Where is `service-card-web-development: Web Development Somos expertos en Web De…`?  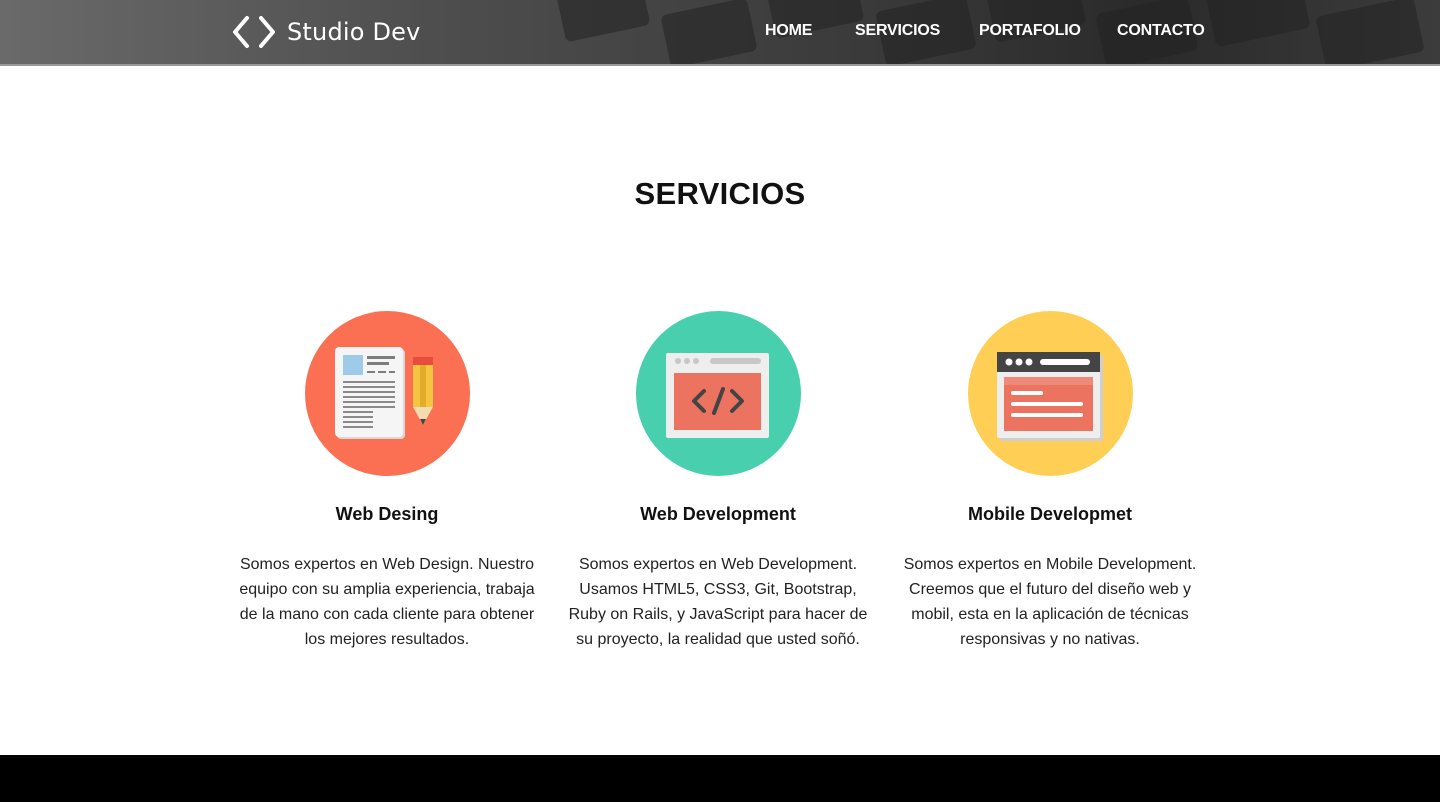
service-card-web-development: Web Development Somos expertos en Web De… is located at coordinates (718, 481).